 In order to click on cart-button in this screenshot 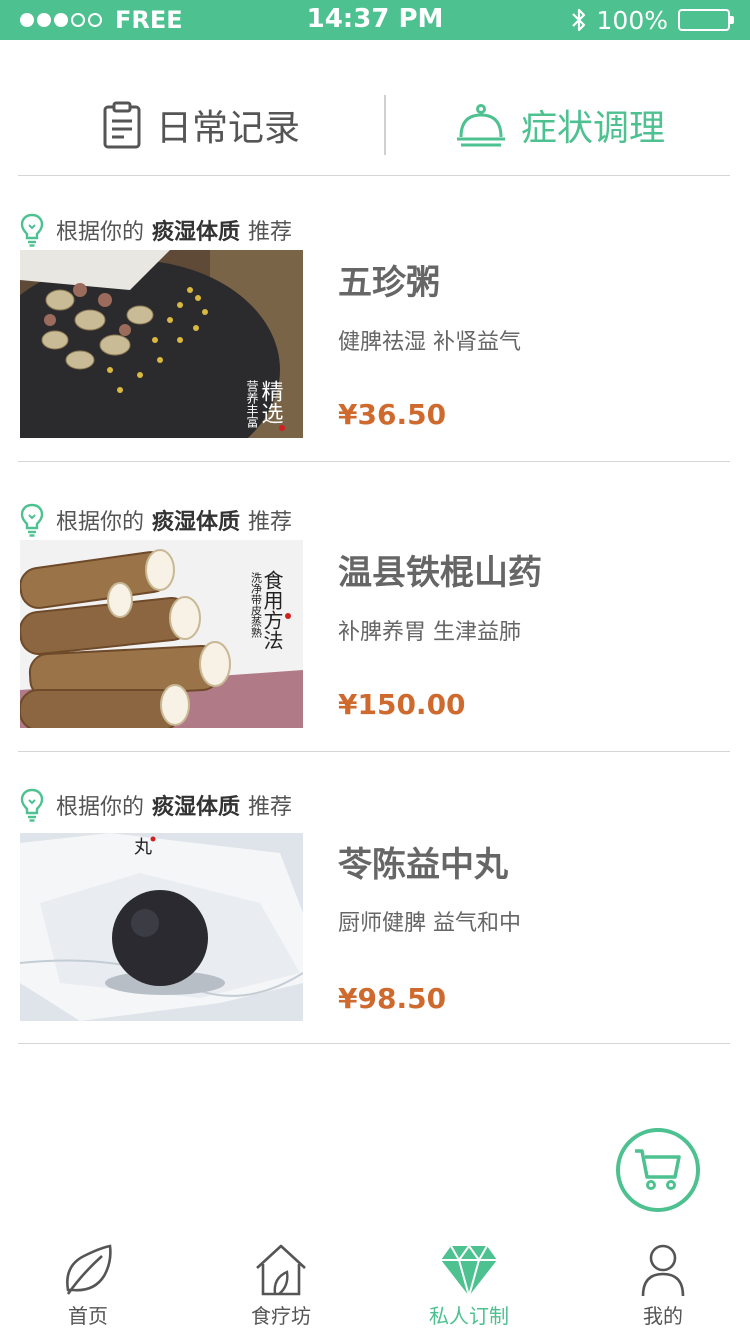, I will do `click(658, 1170)`.